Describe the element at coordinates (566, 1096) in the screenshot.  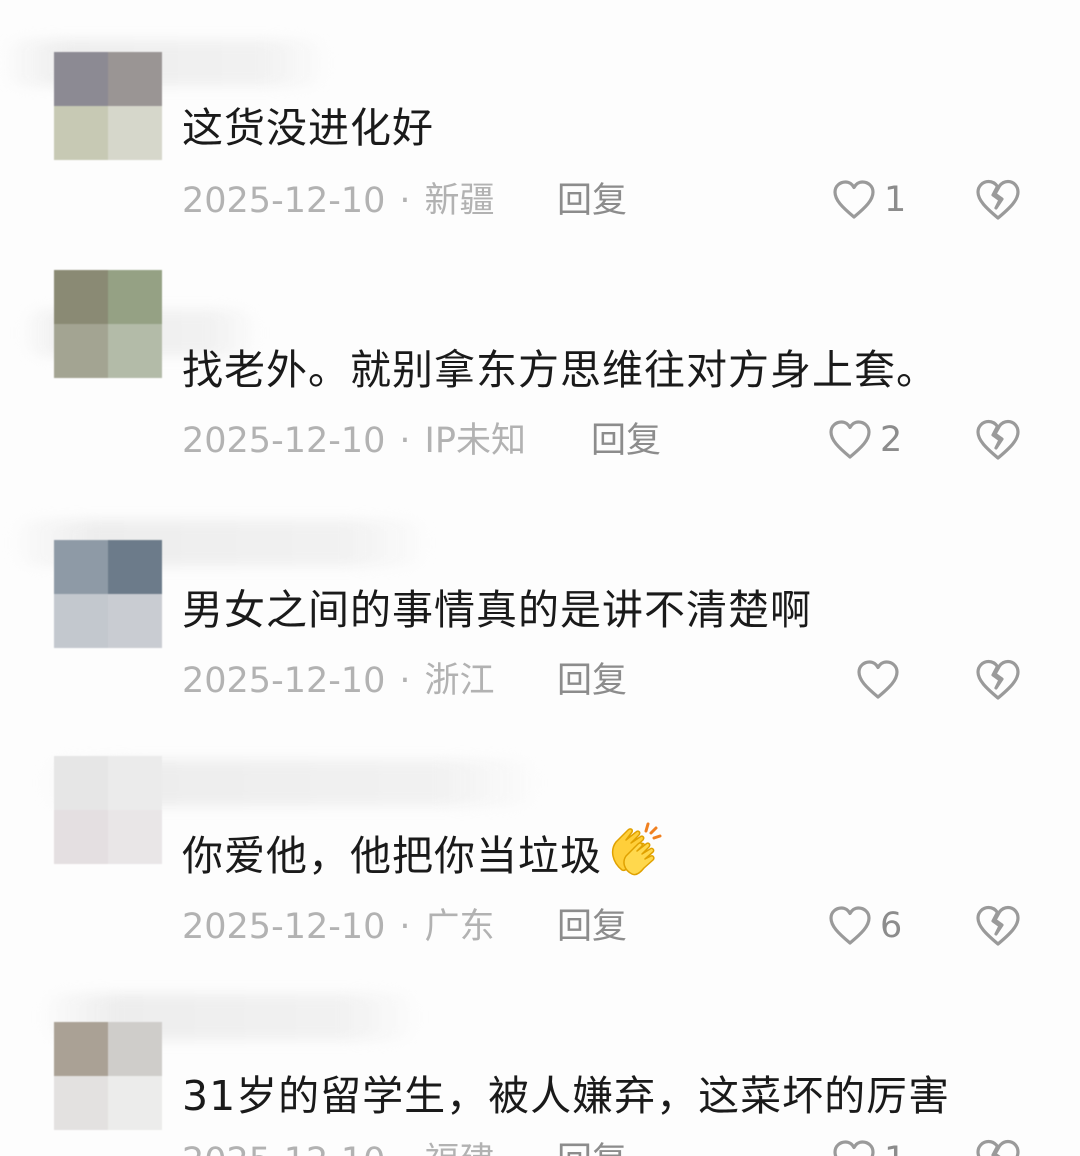
I see `comment-text: 31岁的留学生，被人嫌弃，这菜坏的厉害` at that location.